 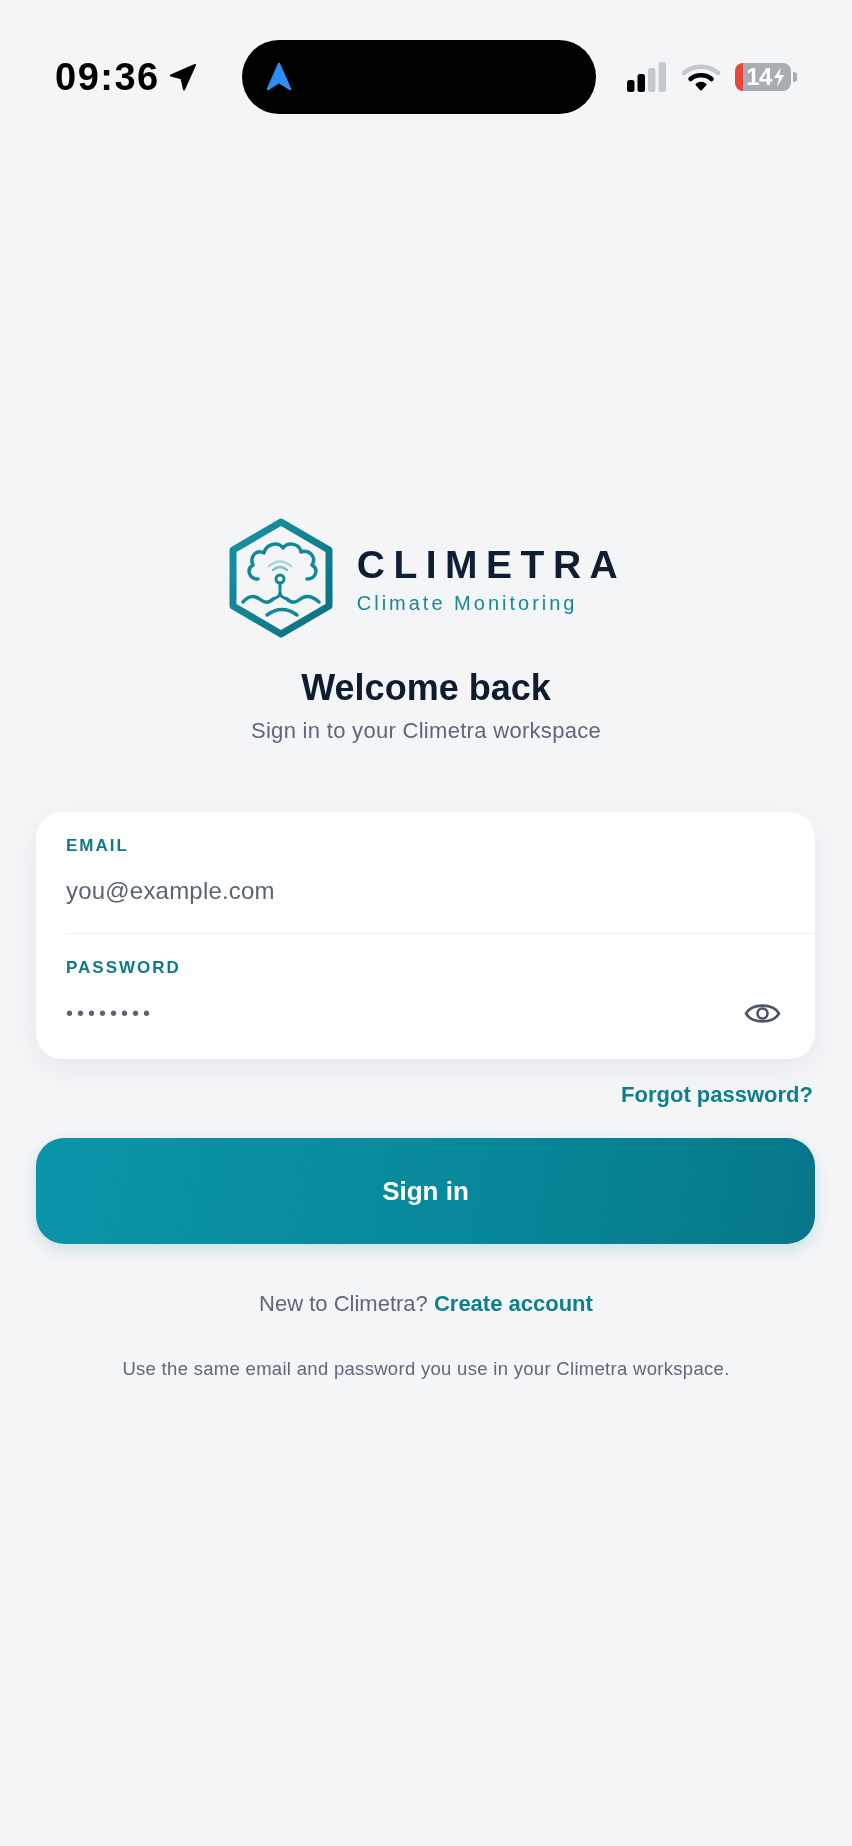 I want to click on signal-icon, so click(x=647, y=77).